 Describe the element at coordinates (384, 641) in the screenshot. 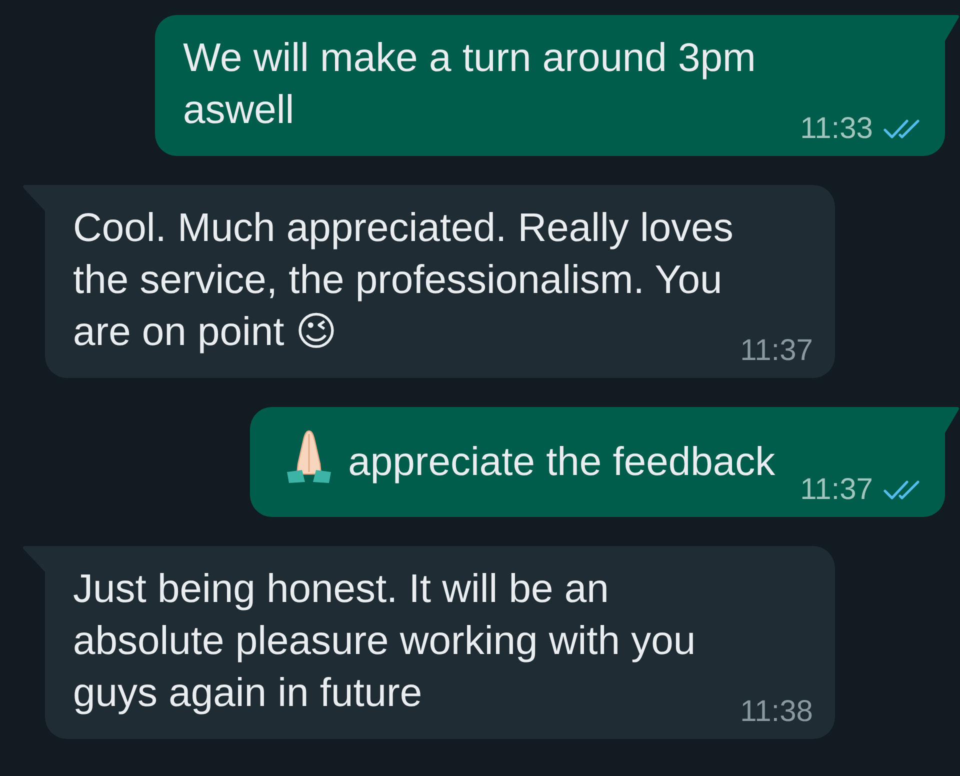

I see `message-text: Just being honest. It will be an absolute pleasure working with you guys again in future` at that location.